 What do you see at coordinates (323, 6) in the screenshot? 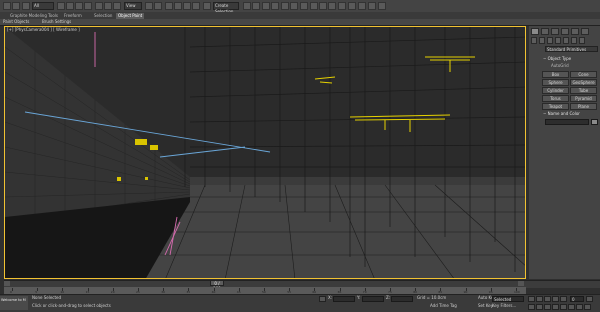
I see `rendered-frame-window-icon` at bounding box center [323, 6].